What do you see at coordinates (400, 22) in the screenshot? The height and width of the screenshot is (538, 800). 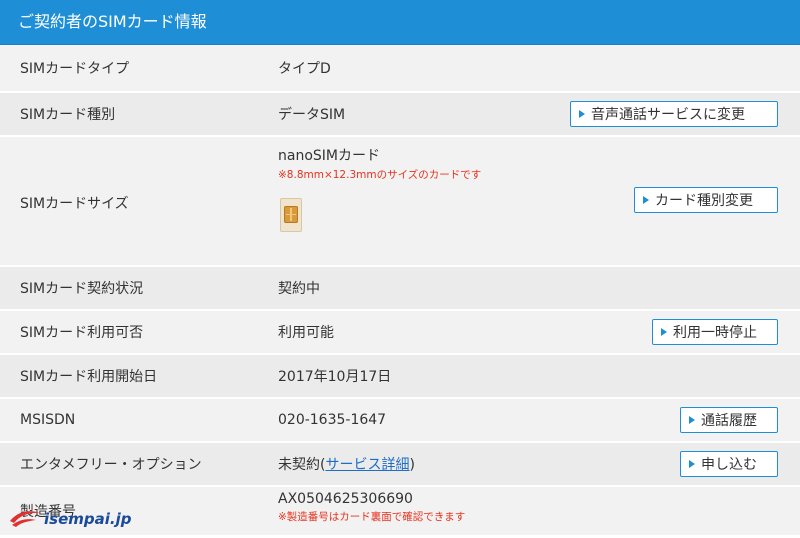 I see `section-header: ご契約者のSIMカード情報` at bounding box center [400, 22].